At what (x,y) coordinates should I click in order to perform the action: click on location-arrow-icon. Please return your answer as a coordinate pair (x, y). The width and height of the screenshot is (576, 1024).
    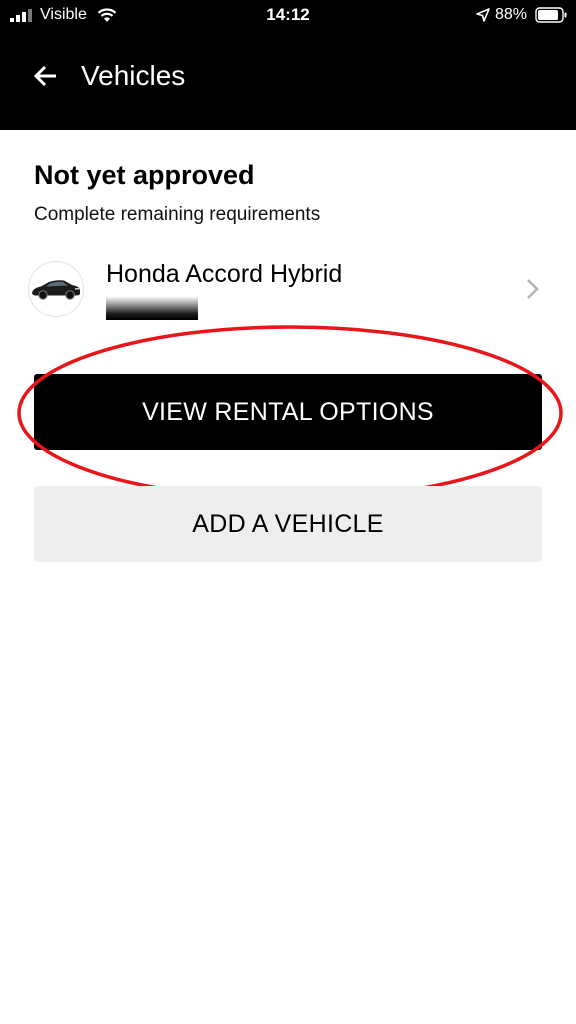
    Looking at the image, I should click on (483, 15).